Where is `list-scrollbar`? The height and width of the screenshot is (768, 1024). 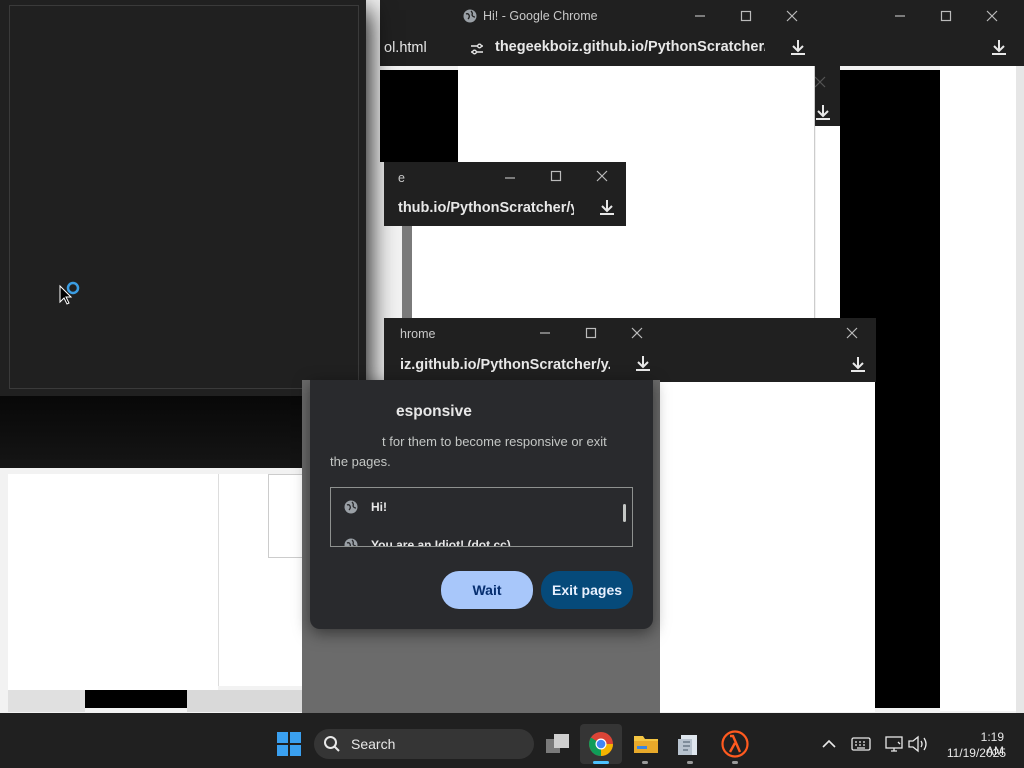
list-scrollbar is located at coordinates (624, 513).